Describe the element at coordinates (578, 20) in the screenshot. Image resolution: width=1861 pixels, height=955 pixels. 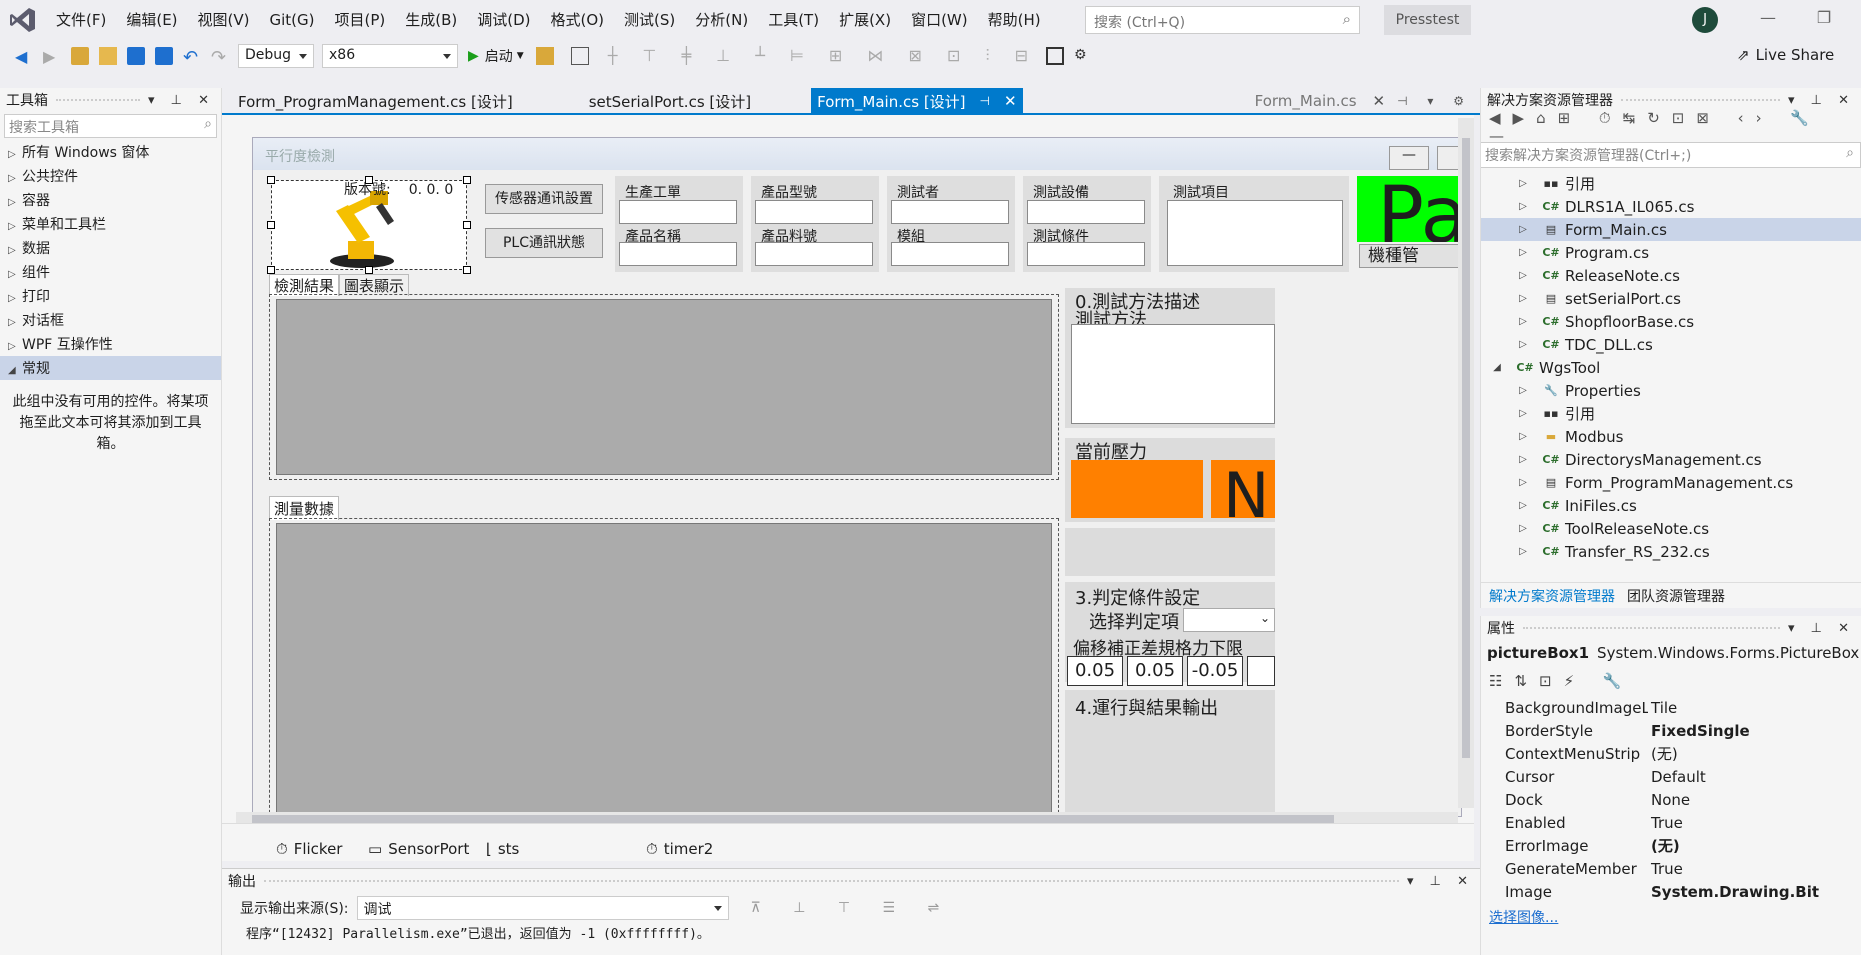
I see `menu-item: 格式(O)` at that location.